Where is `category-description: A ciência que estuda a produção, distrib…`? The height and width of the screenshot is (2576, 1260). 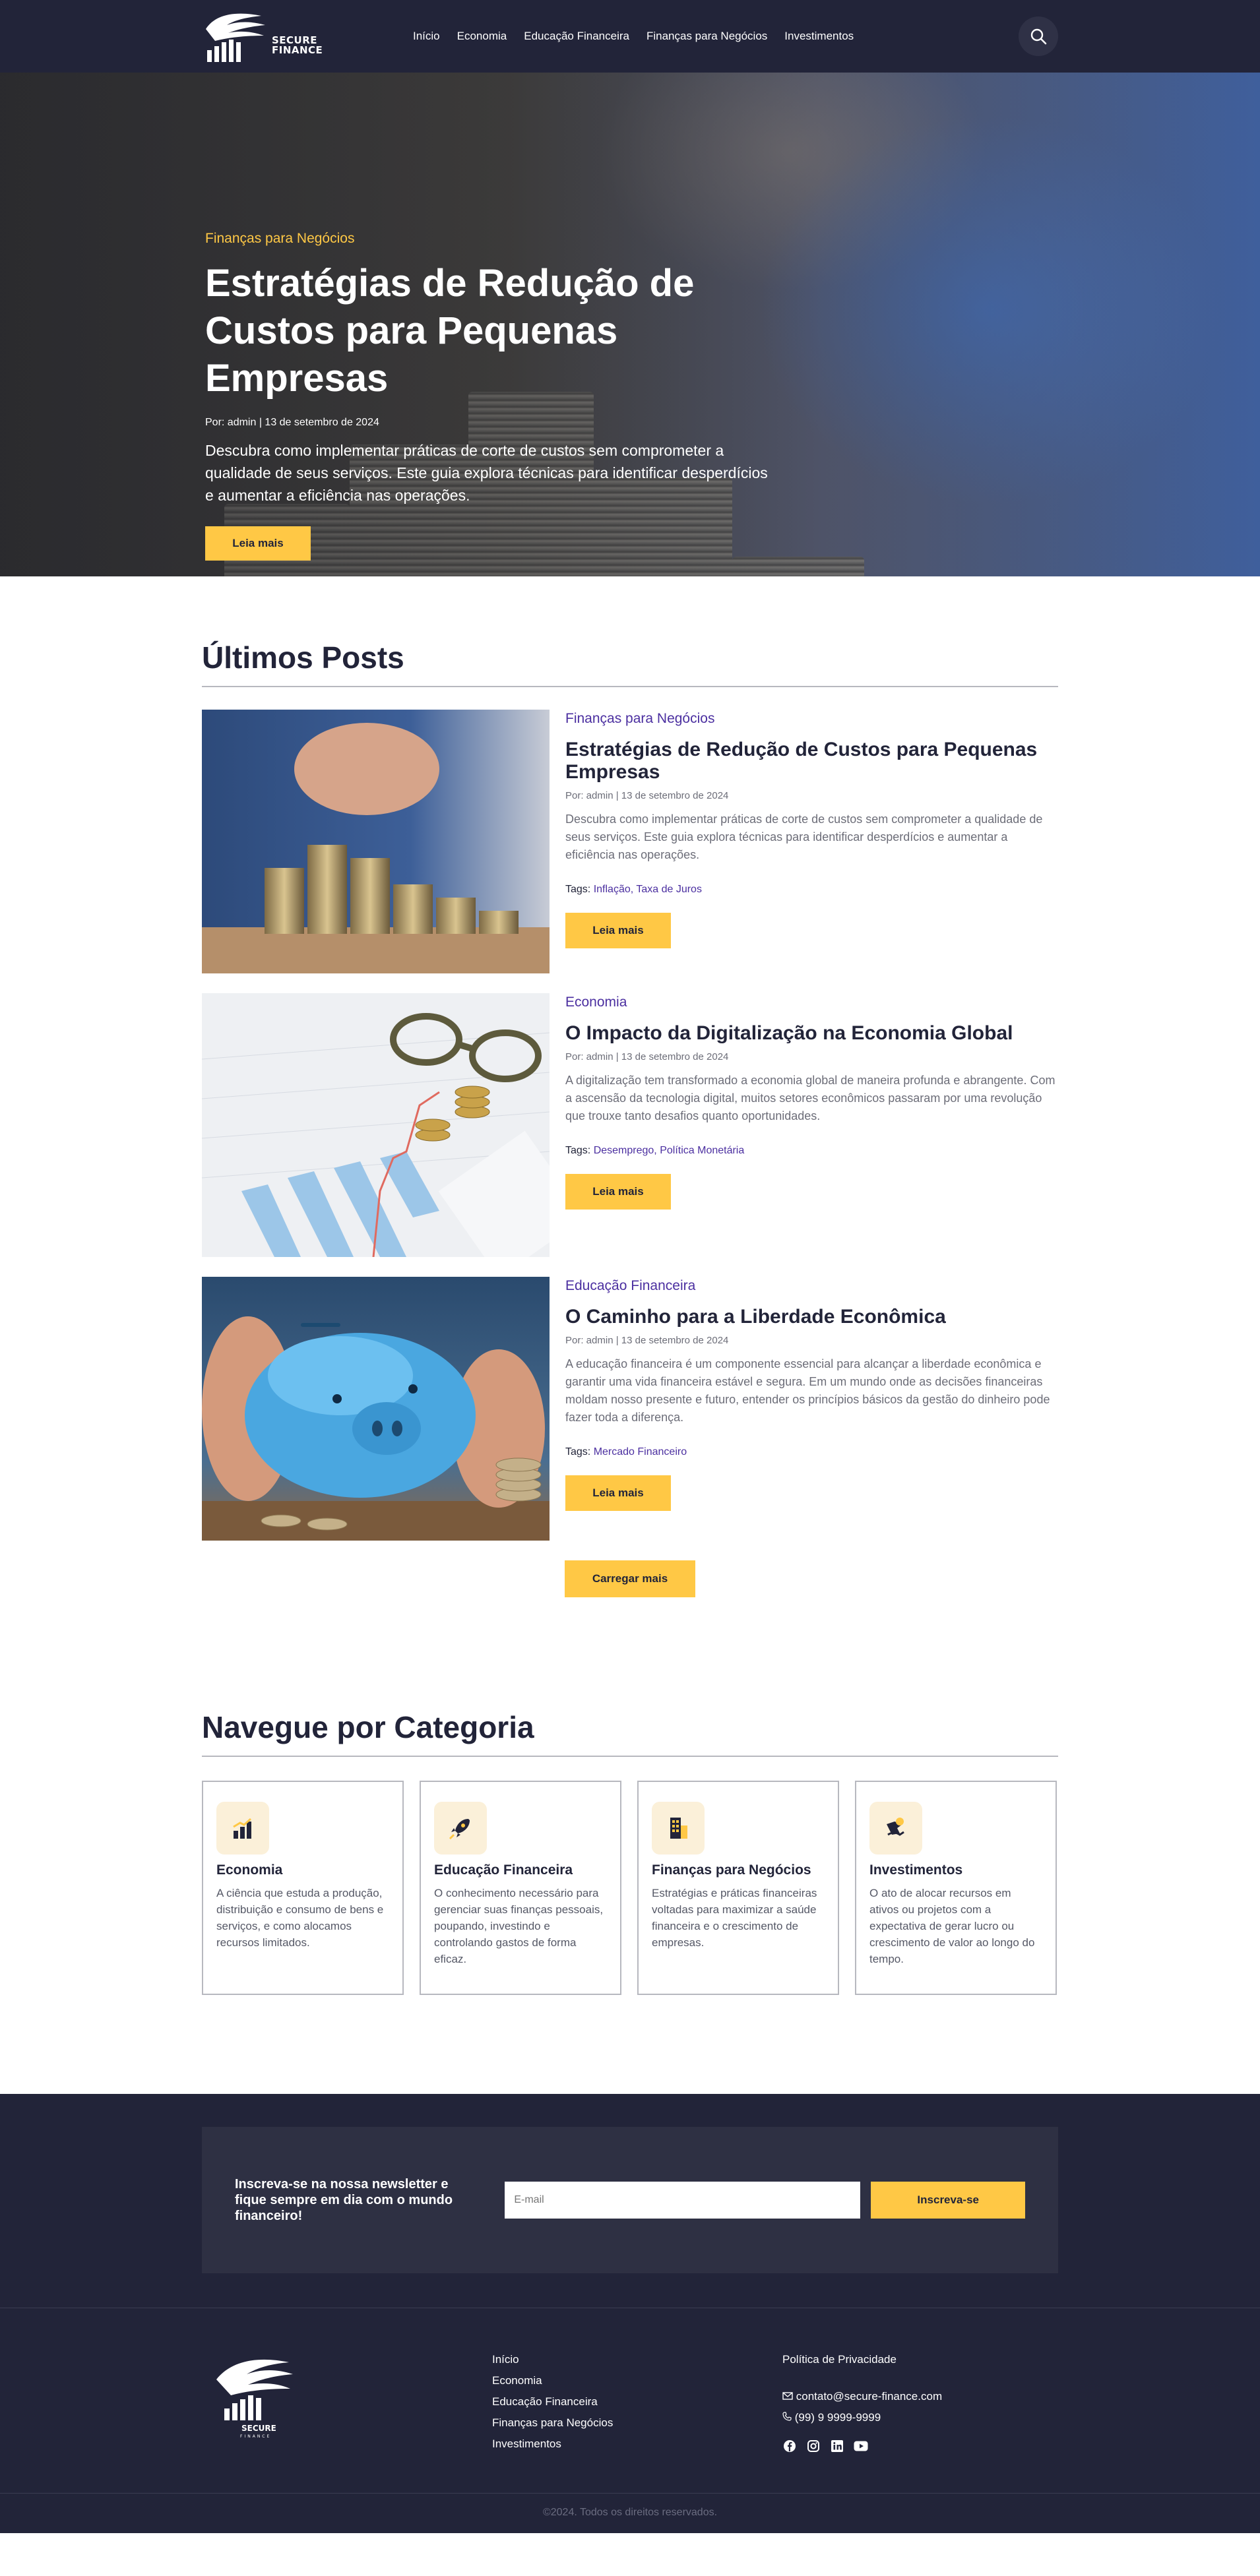 category-description: A ciência que estuda a produção, distrib… is located at coordinates (300, 1918).